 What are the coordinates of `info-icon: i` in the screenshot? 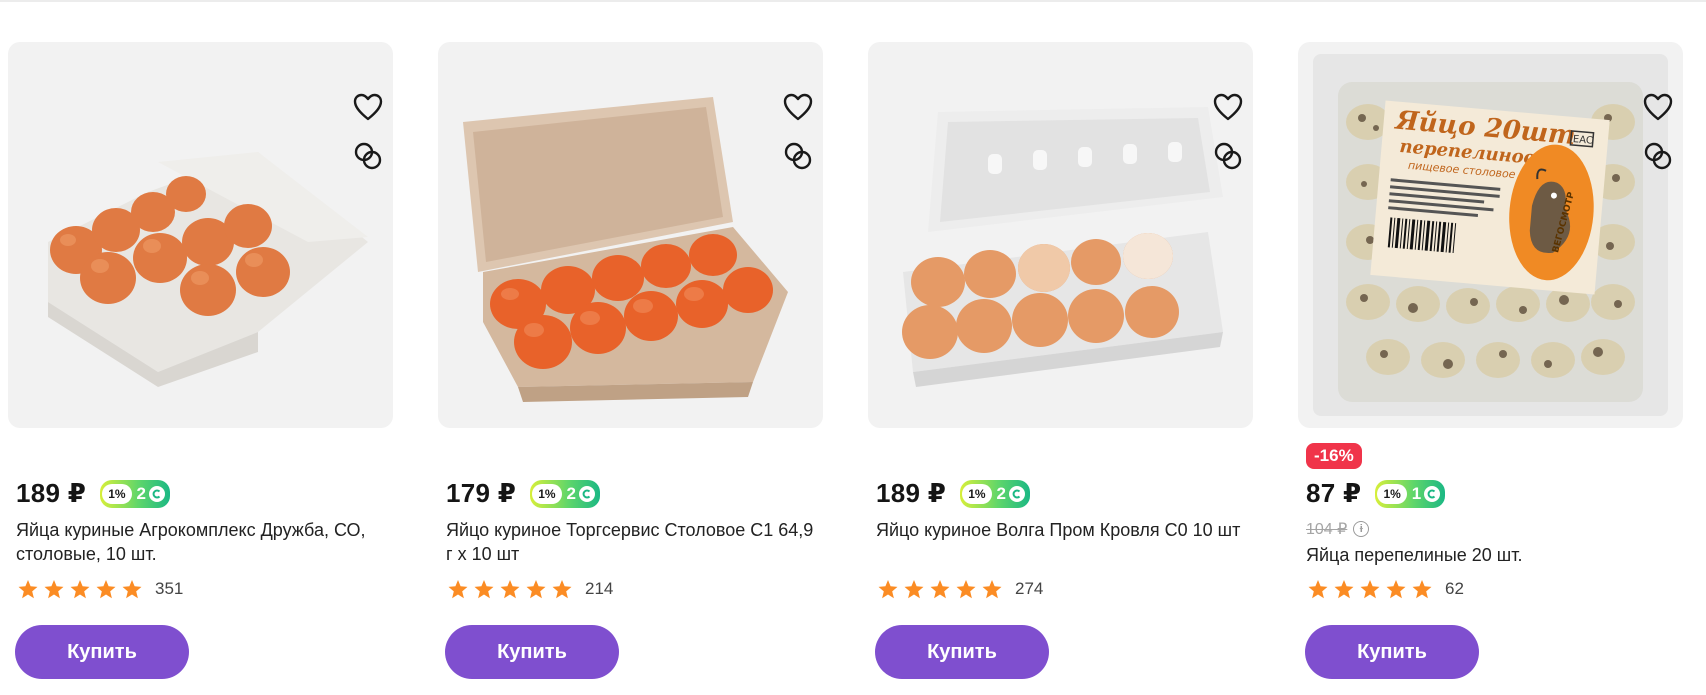 It's located at (1361, 529).